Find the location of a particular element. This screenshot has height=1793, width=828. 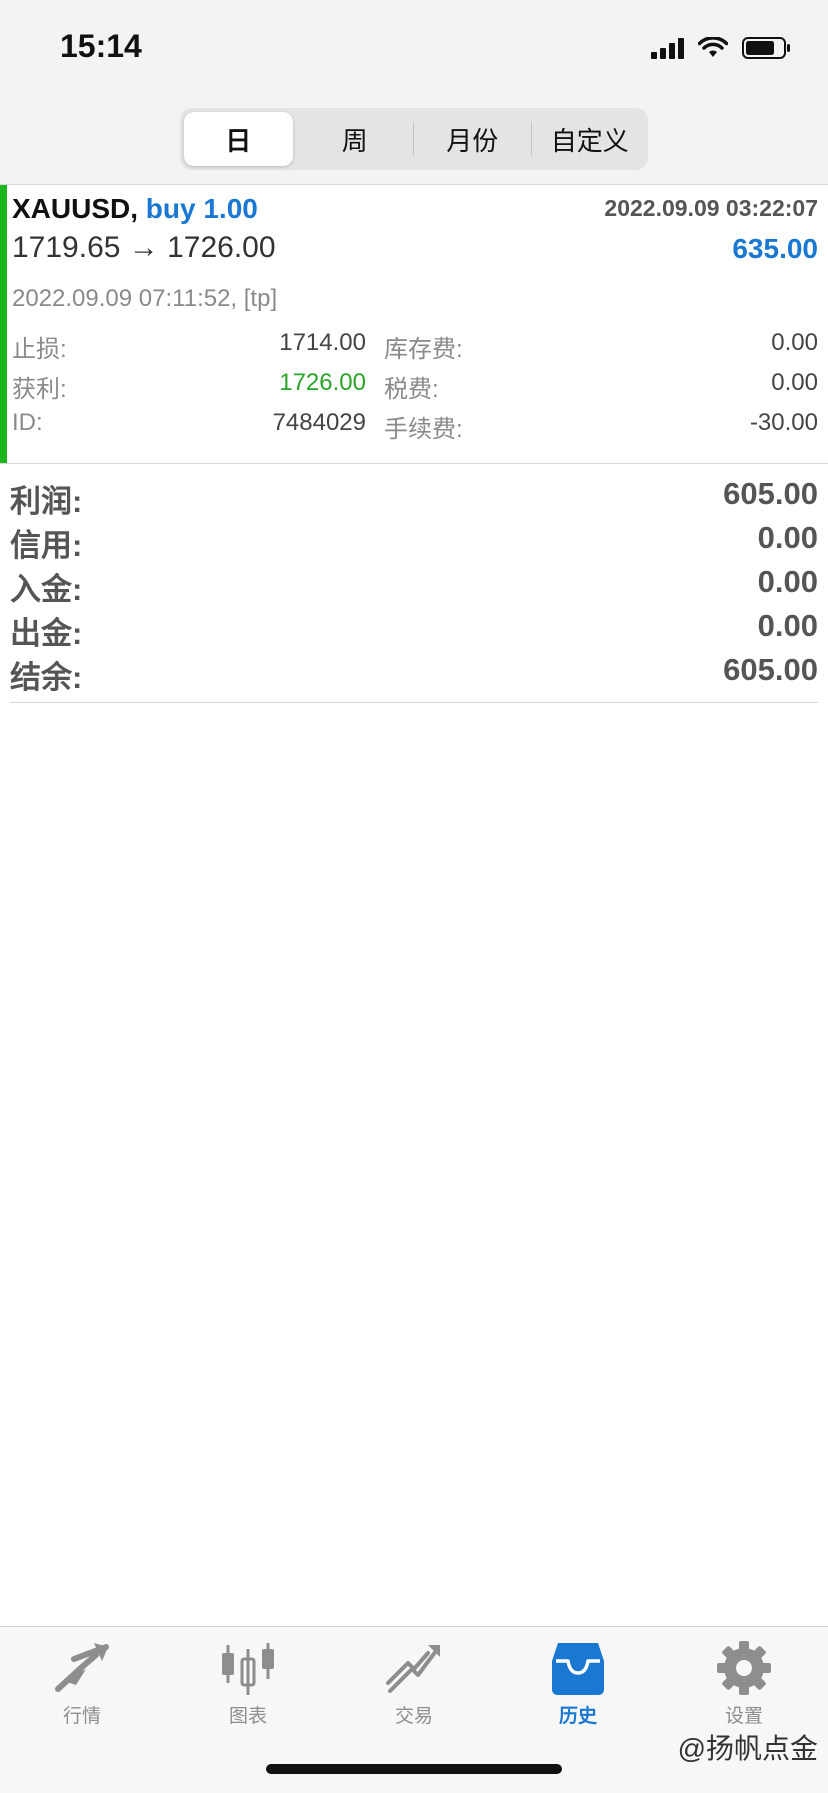

tab-settings: 设置 is located at coordinates (744, 1689).